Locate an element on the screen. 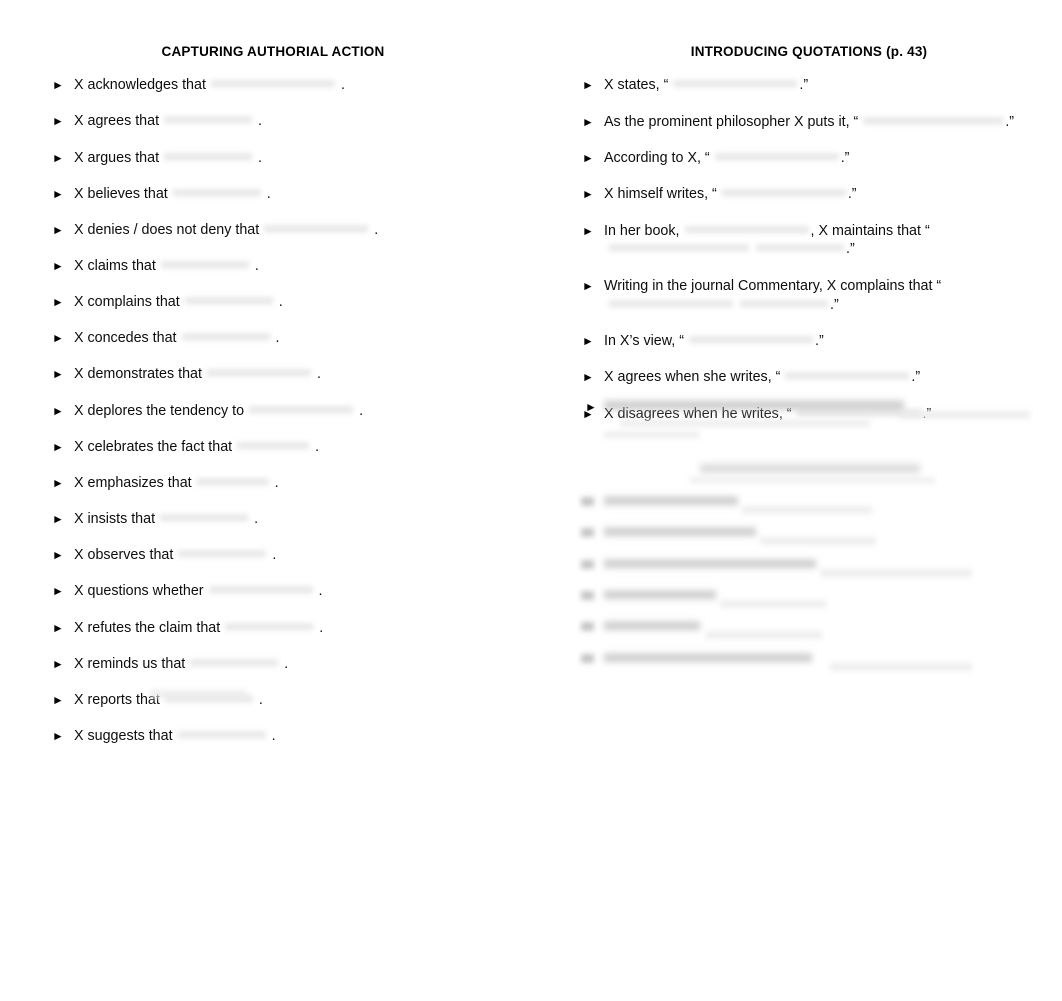 Image resolution: width=1062 pixels, height=1001 pixels. list-item: ► X concedes that. is located at coordinates (270, 338).